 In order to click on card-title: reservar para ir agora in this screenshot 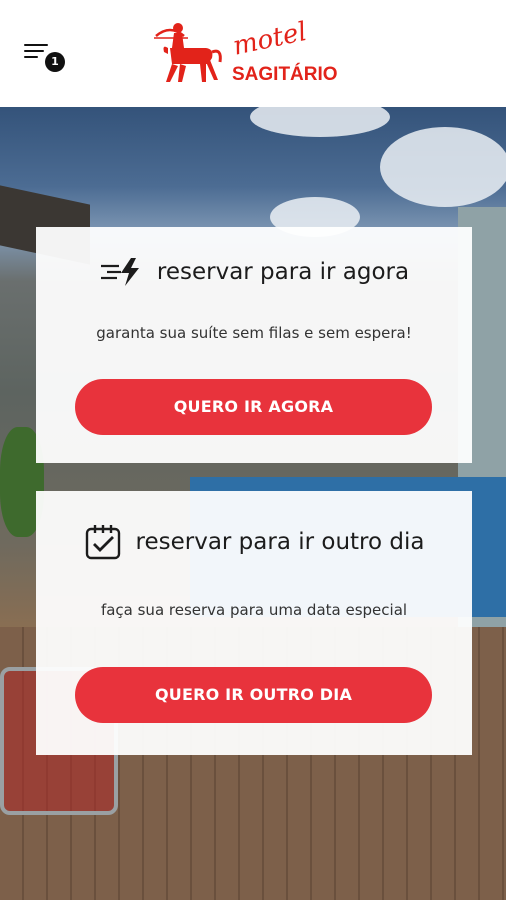, I will do `click(283, 272)`.